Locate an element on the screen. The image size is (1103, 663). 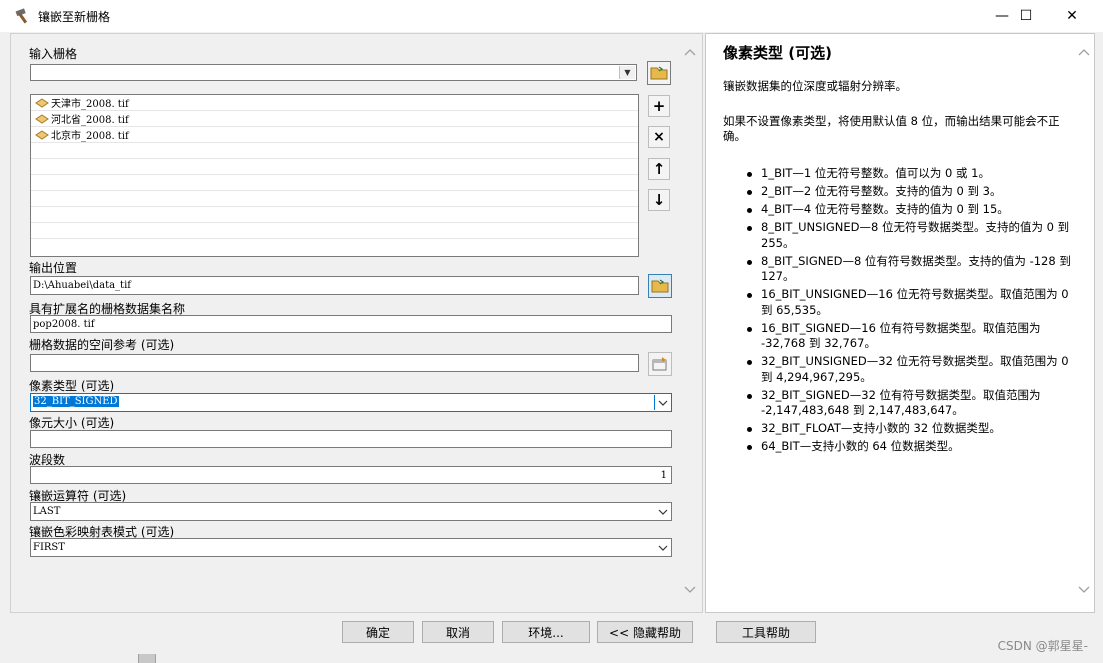
cancel-button: 取消 is located at coordinates (458, 632).